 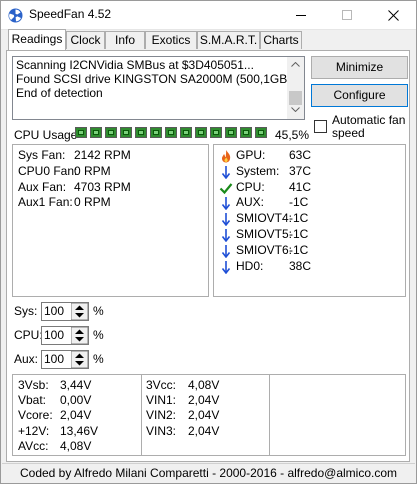 I want to click on voltage-name: 3Vsb:, so click(x=33, y=385).